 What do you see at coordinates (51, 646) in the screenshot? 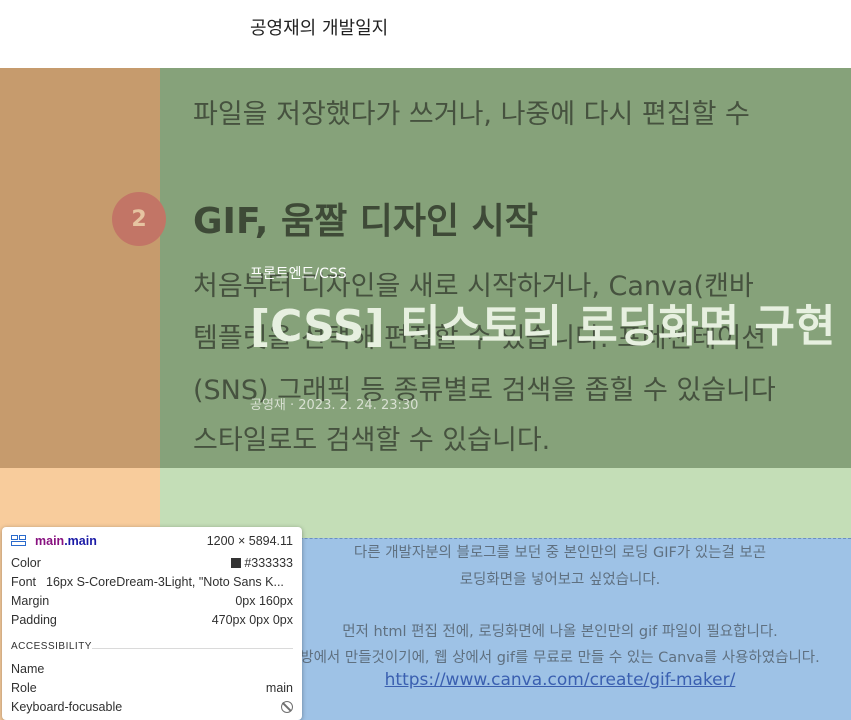
I see `accessibility-section-title: ACCESSIBILITY` at bounding box center [51, 646].